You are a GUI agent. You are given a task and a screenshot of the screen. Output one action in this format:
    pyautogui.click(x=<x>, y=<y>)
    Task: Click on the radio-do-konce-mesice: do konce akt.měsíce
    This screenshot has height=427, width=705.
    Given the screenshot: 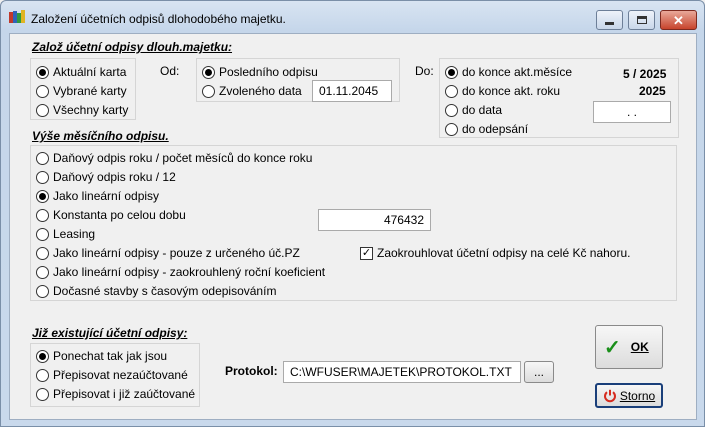 What is the action you would take?
    pyautogui.click(x=508, y=72)
    